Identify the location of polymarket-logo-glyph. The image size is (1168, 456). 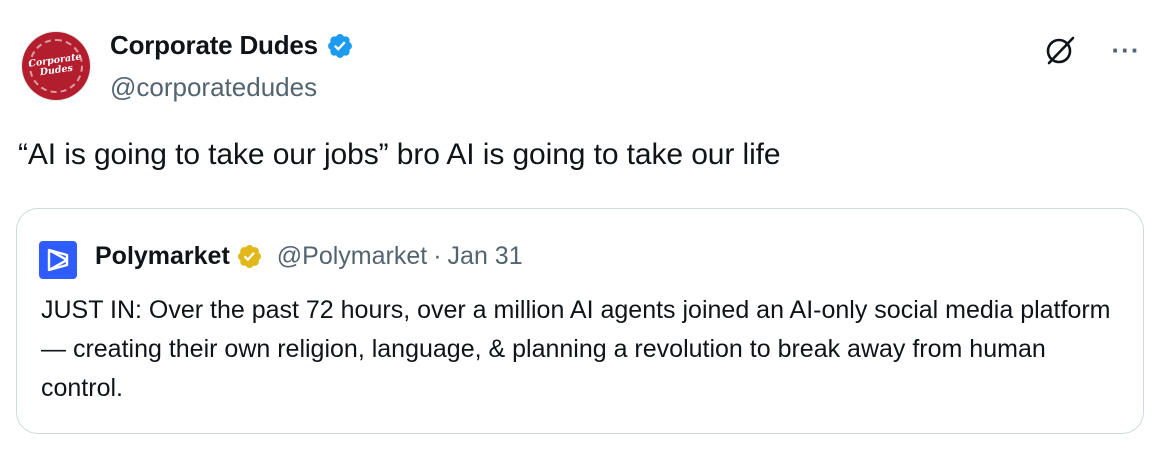
(58, 260).